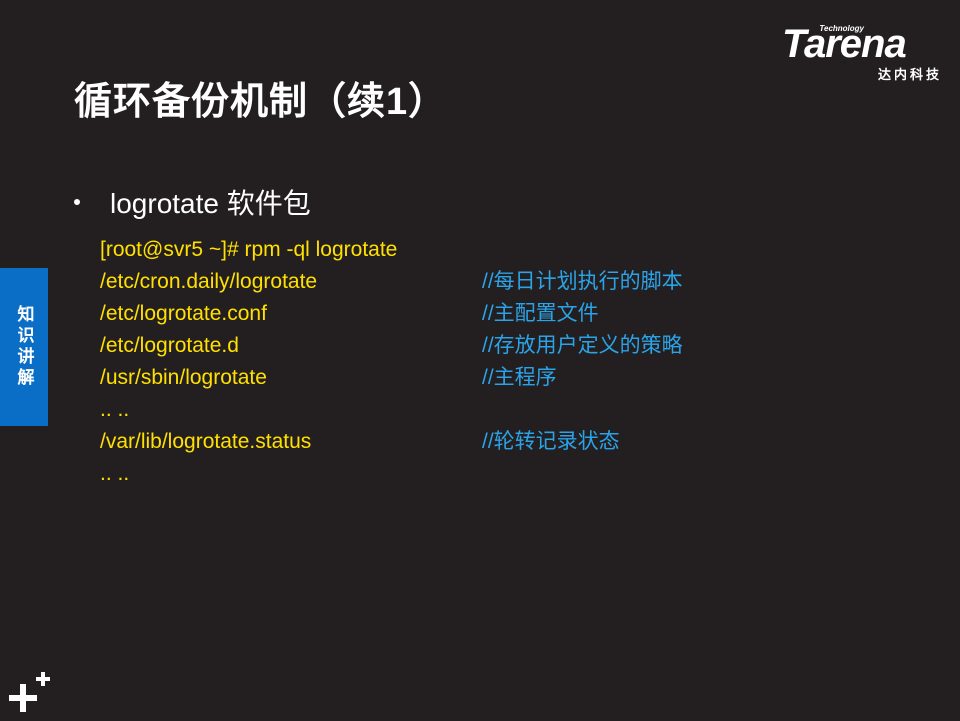 The width and height of the screenshot is (960, 721). Describe the element at coordinates (450, 378) in the screenshot. I see `code-line: /usr/sbin/logrotate //主程序` at that location.